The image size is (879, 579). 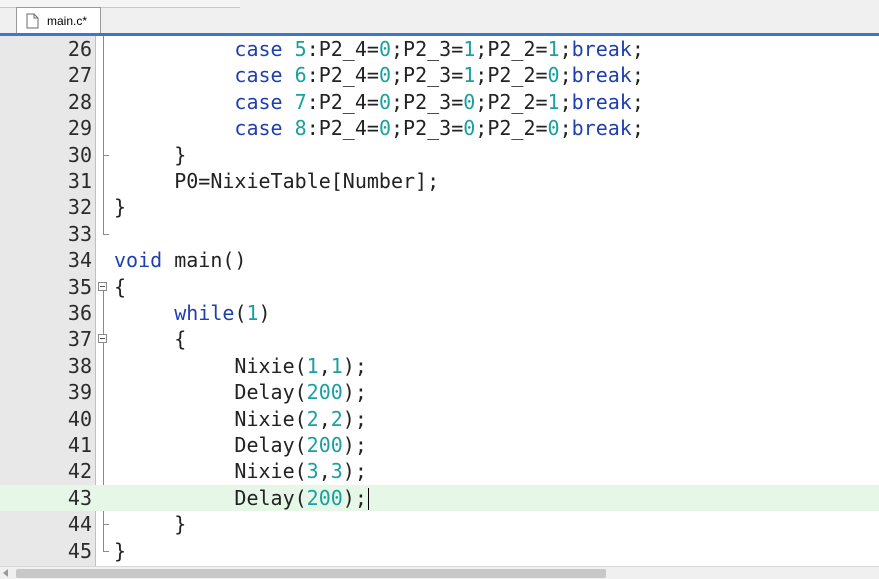 What do you see at coordinates (79, 418) in the screenshot?
I see `line-number: 40` at bounding box center [79, 418].